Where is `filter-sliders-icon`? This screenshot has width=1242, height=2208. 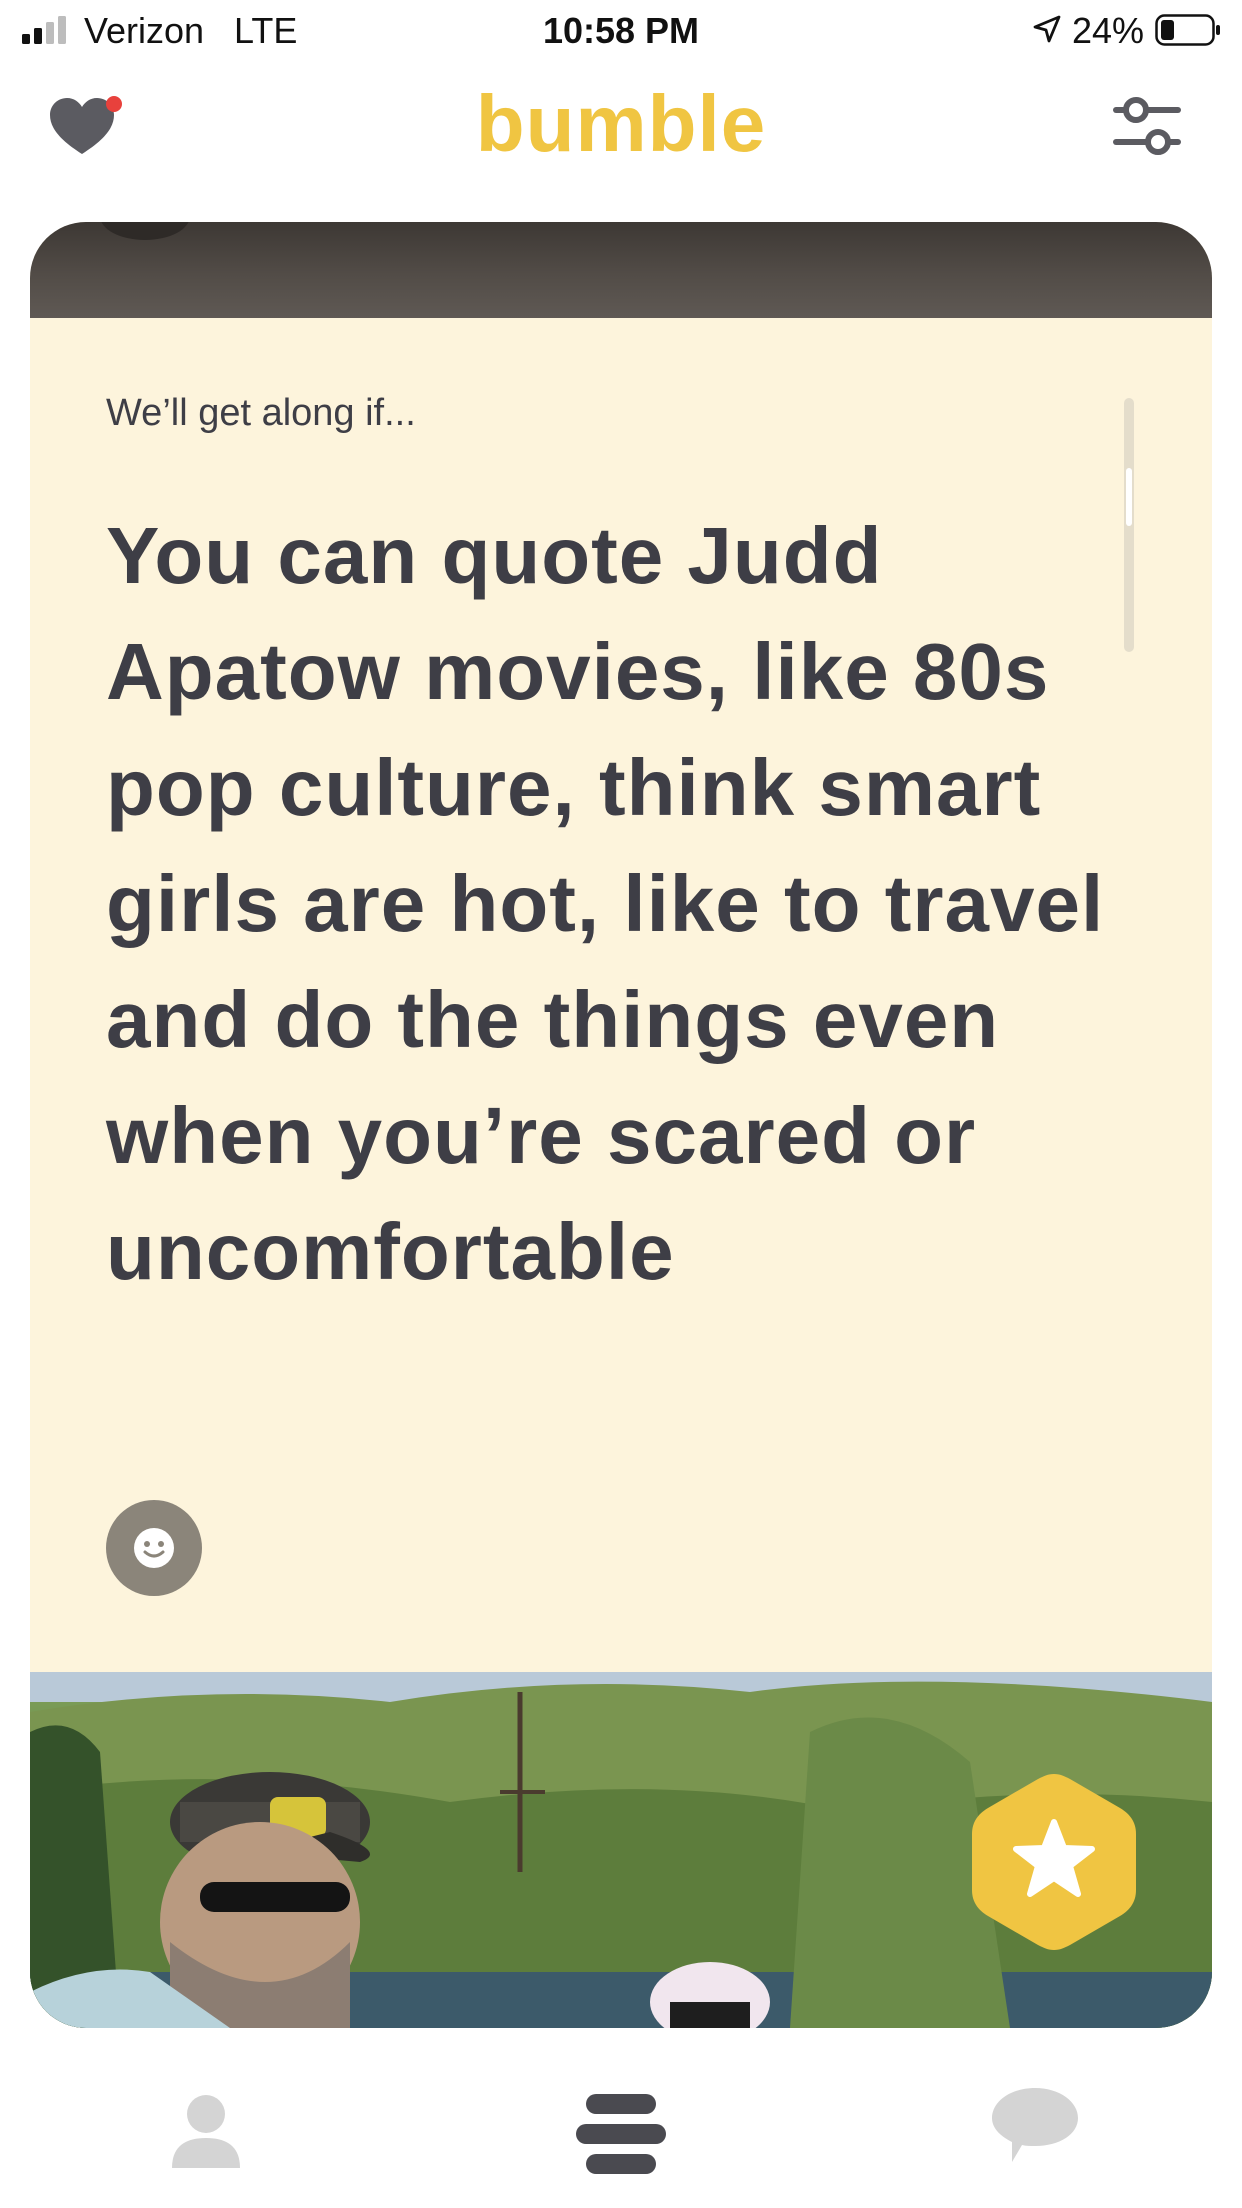
filter-sliders-icon is located at coordinates (1147, 127).